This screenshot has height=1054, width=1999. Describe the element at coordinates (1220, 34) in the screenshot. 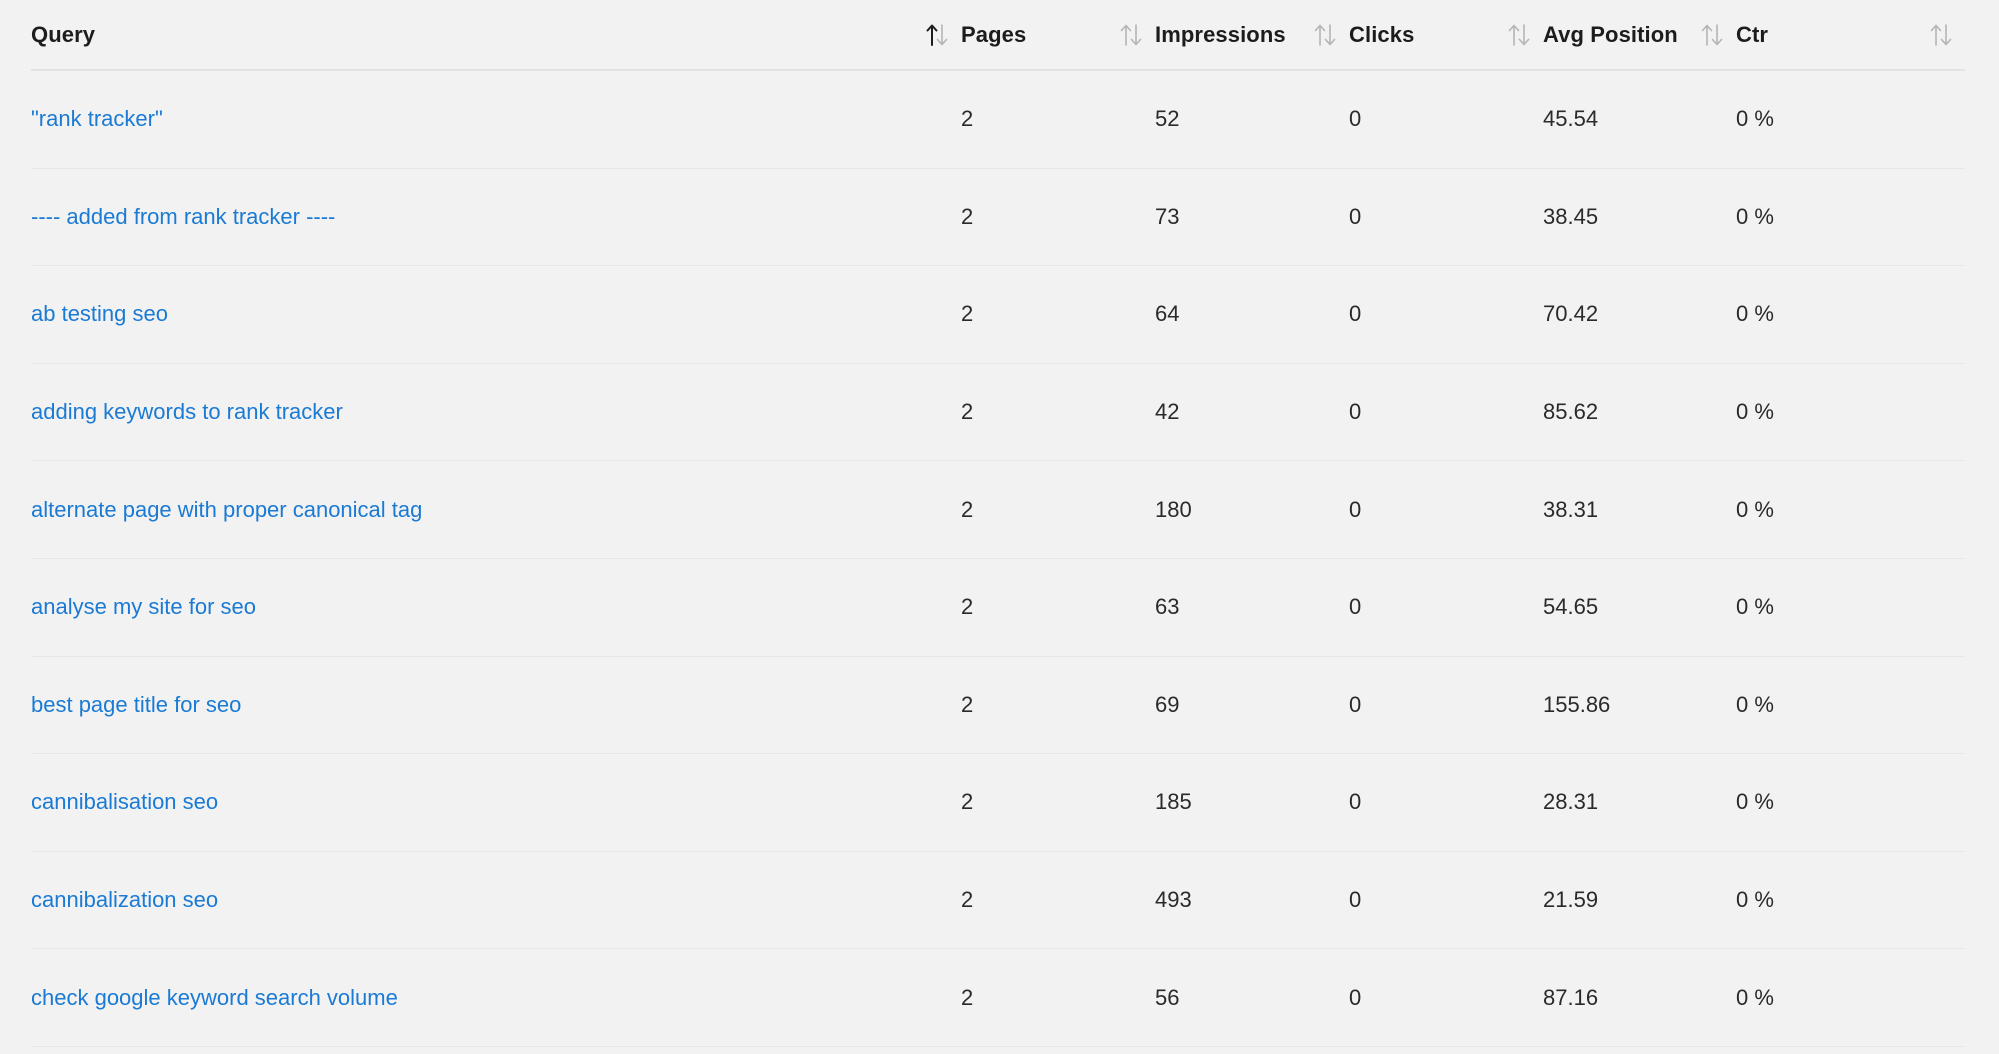

I see `header-impressions-label: Impressions` at that location.